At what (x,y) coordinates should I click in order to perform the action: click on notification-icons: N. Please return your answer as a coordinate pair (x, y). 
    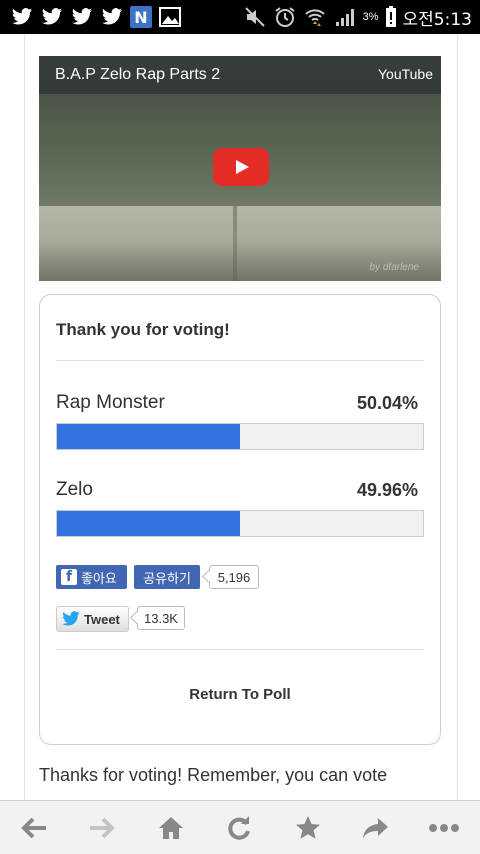
    Looking at the image, I should click on (96, 17).